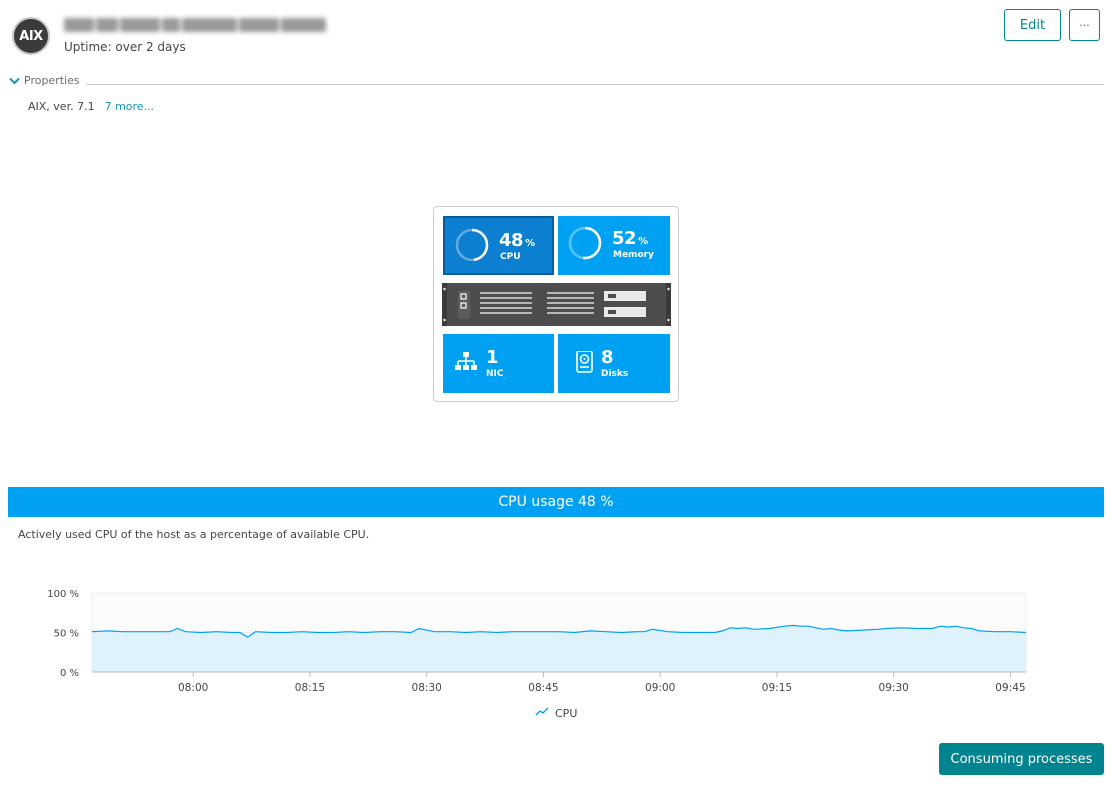 This screenshot has height=792, width=1112. Describe the element at coordinates (1021, 759) in the screenshot. I see `consuming-processes-button: Consuming processes` at that location.